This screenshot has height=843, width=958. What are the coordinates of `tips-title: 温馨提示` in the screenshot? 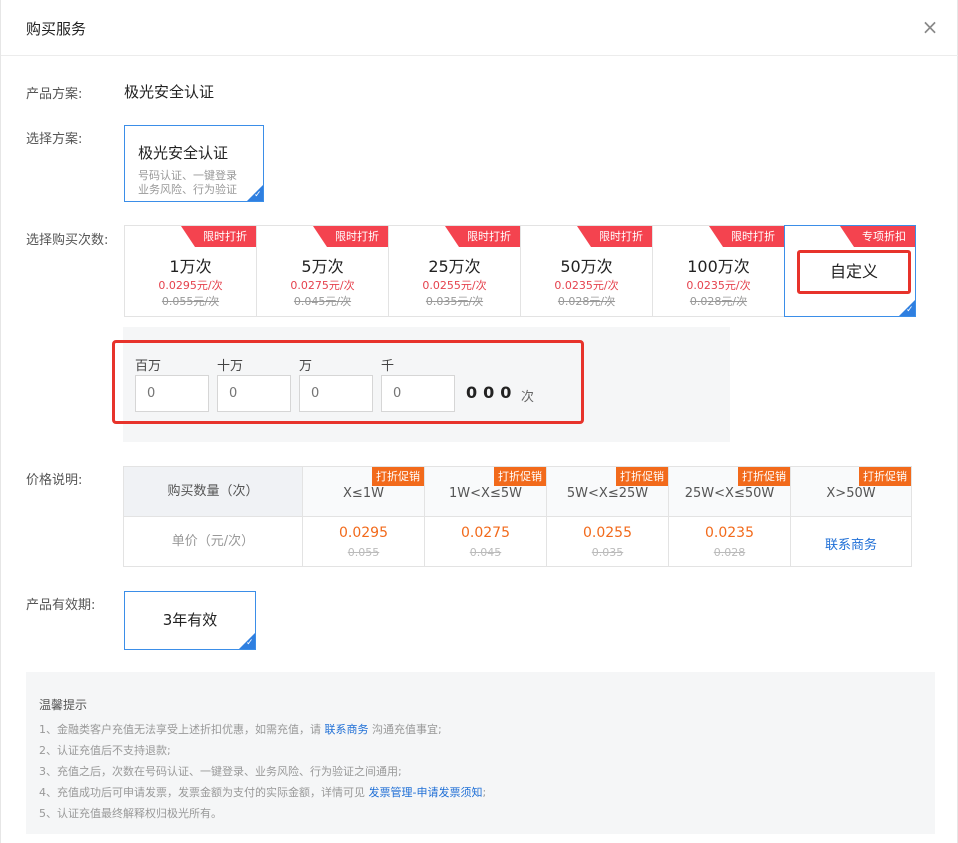 It's located at (63, 705).